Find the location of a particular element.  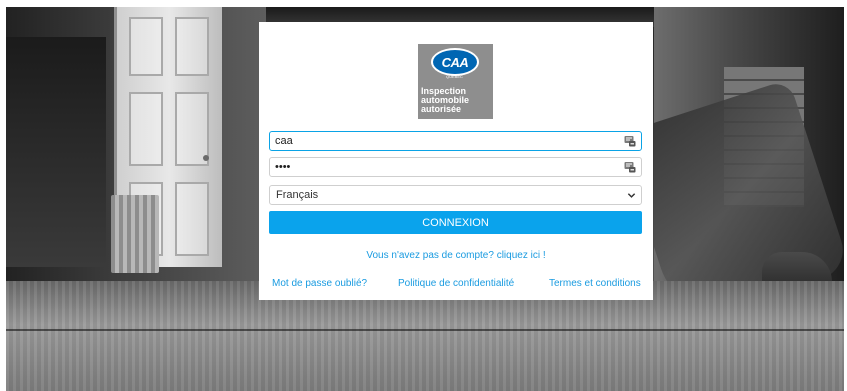

background-floor-line is located at coordinates (425, 330).